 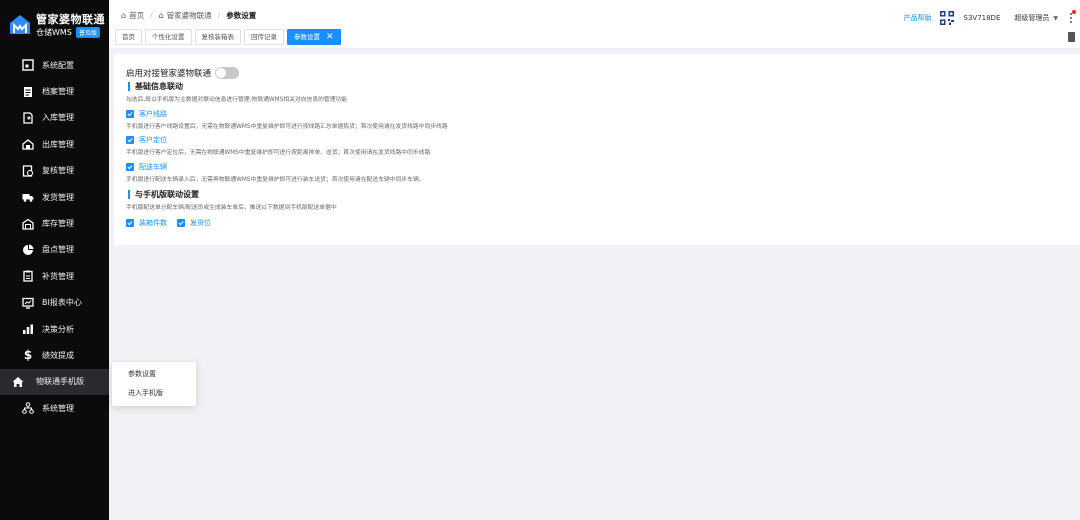 I want to click on sidebar-item-commission: $ 绩效提成, so click(x=54, y=355).